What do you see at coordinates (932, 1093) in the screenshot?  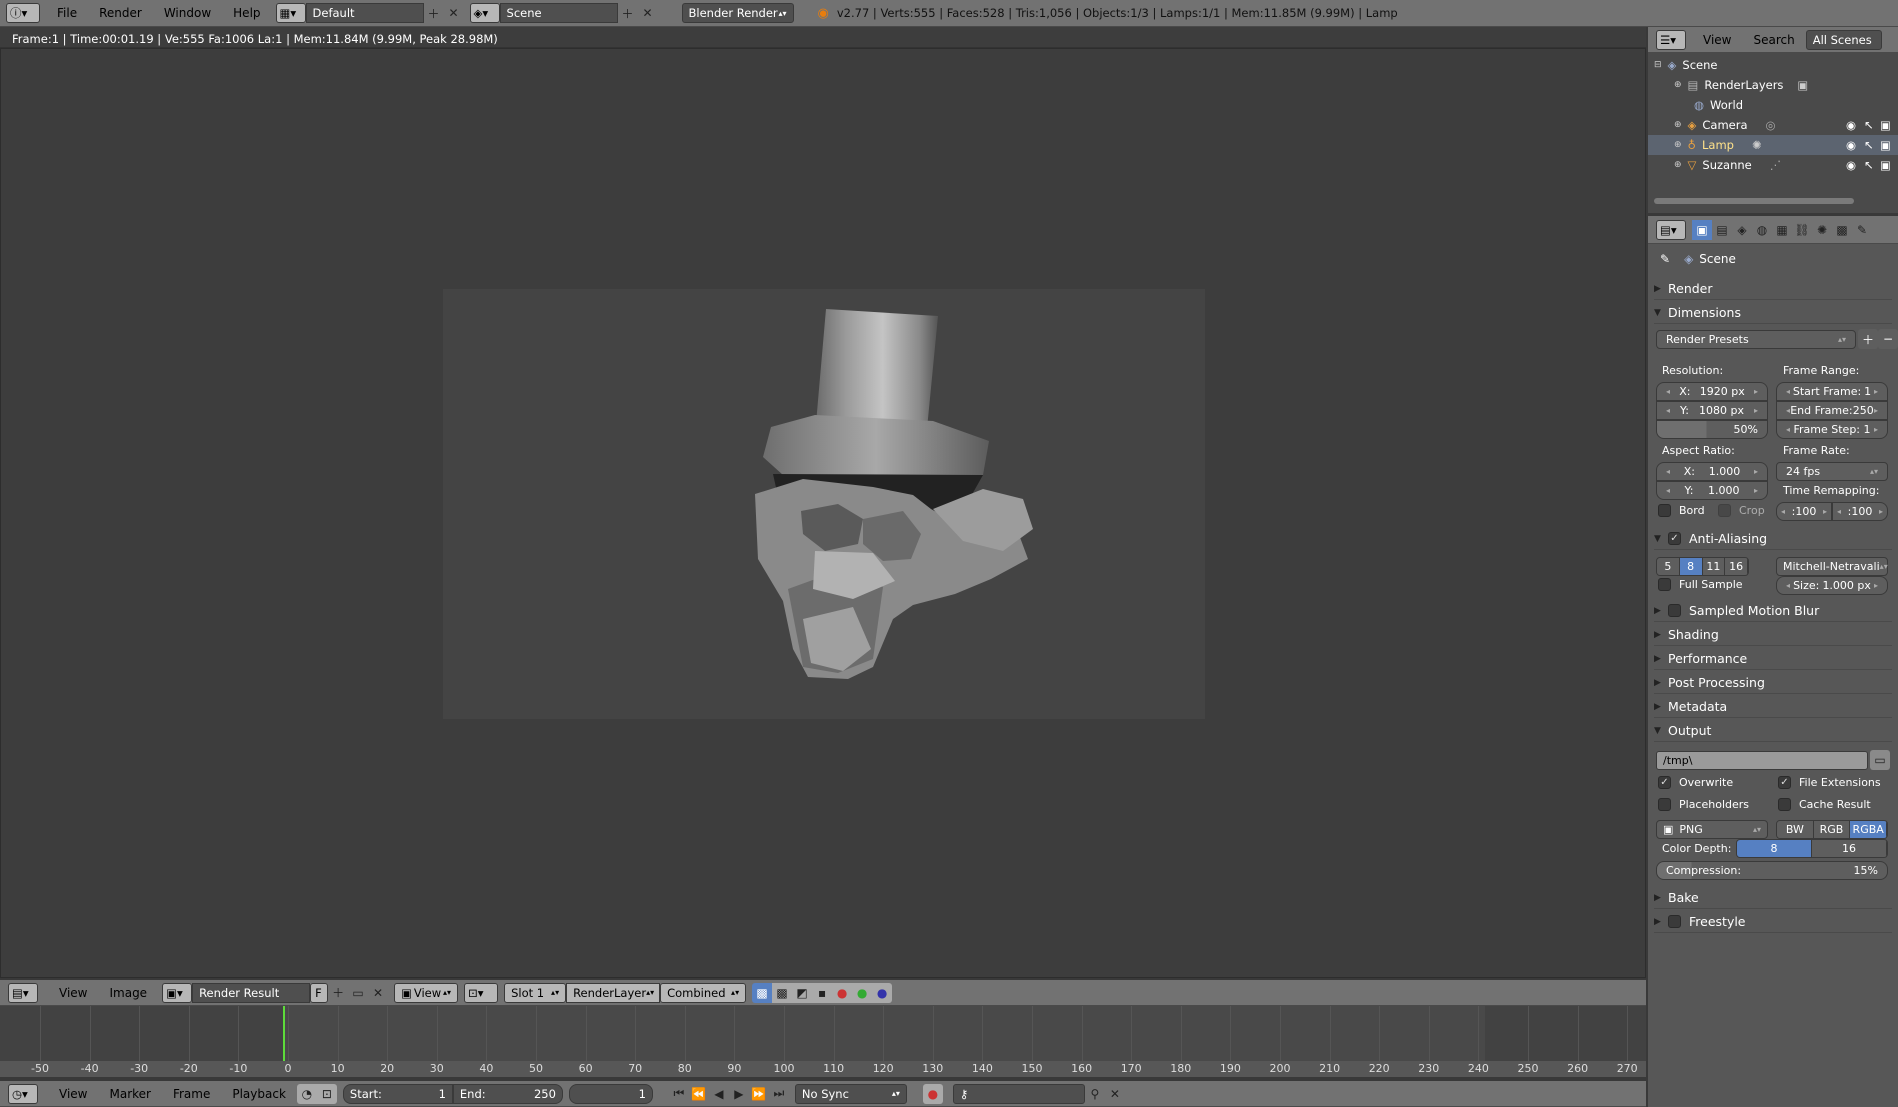 I see `record-icon: ●` at bounding box center [932, 1093].